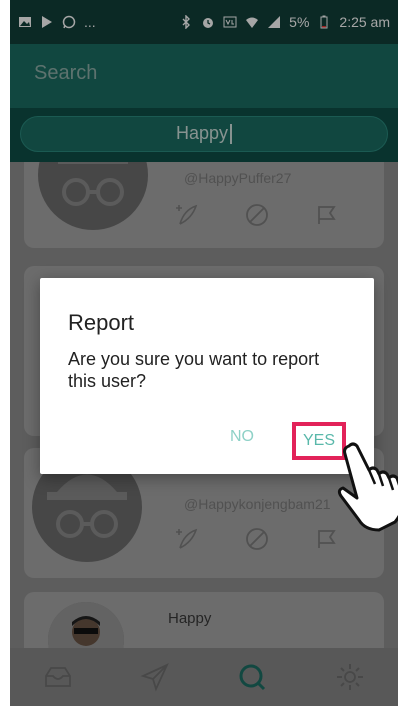 The width and height of the screenshot is (398, 706). What do you see at coordinates (367, 487) in the screenshot?
I see `pointing-hand-icon` at bounding box center [367, 487].